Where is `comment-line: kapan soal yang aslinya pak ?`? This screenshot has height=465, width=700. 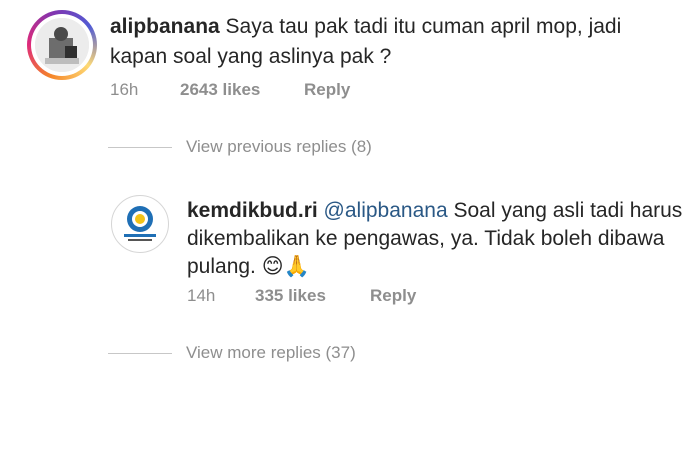
comment-line: kapan soal yang aslinya pak ? is located at coordinates (251, 56).